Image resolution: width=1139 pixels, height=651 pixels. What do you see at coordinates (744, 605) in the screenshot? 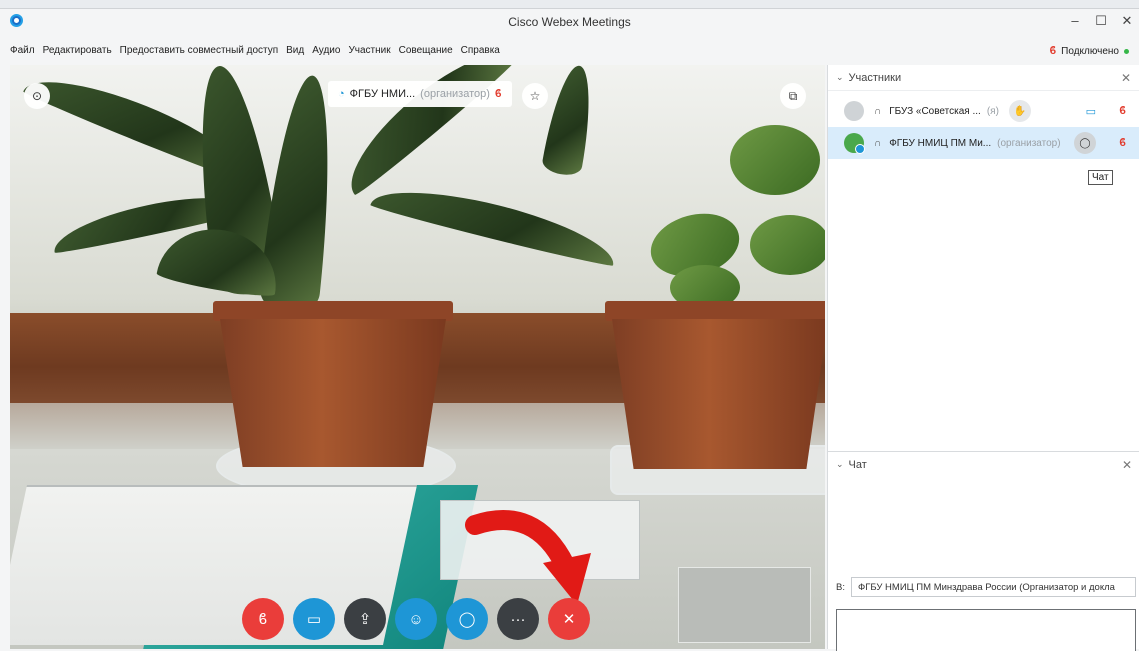
I see `self-preview` at bounding box center [744, 605].